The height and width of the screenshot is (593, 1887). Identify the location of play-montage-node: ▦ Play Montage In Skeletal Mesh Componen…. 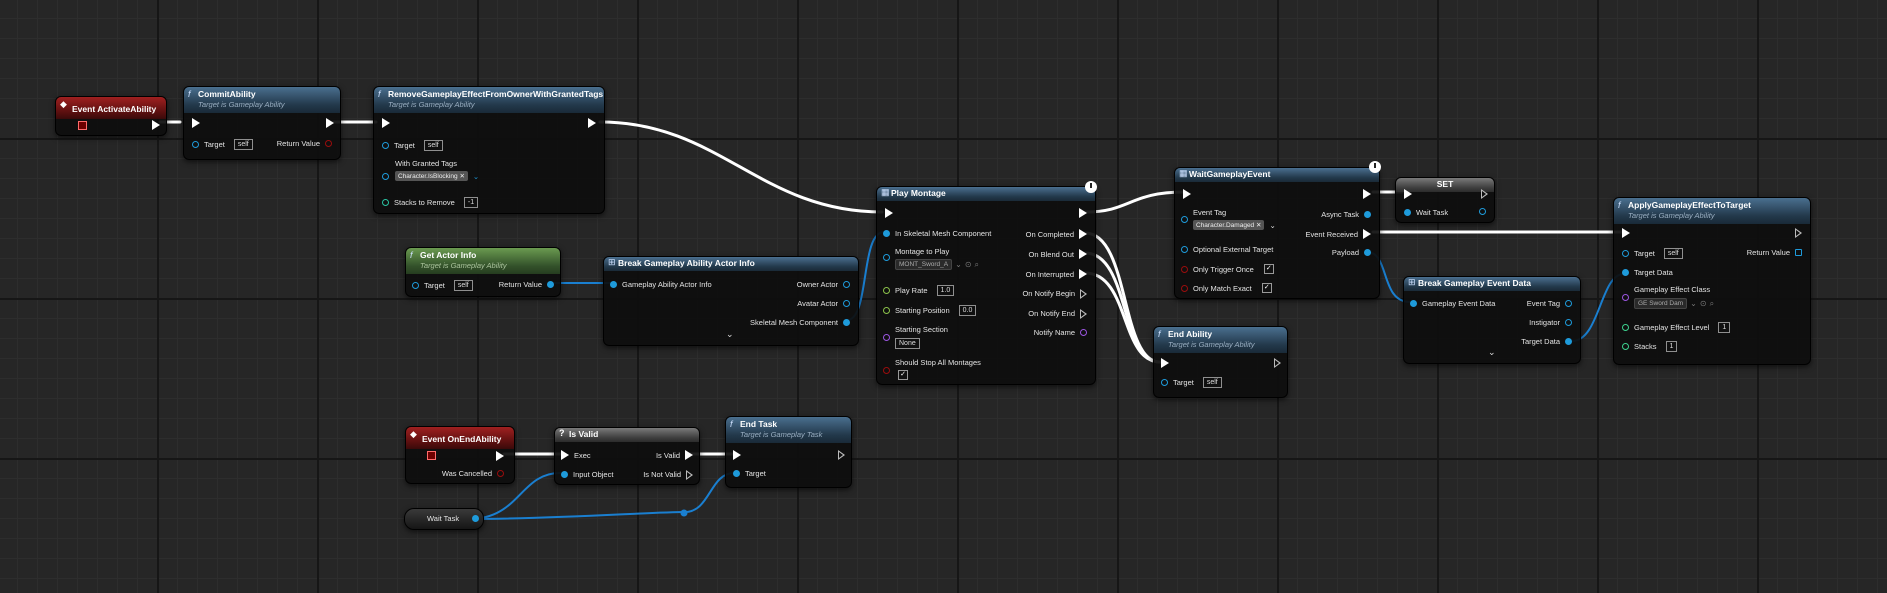
(986, 283).